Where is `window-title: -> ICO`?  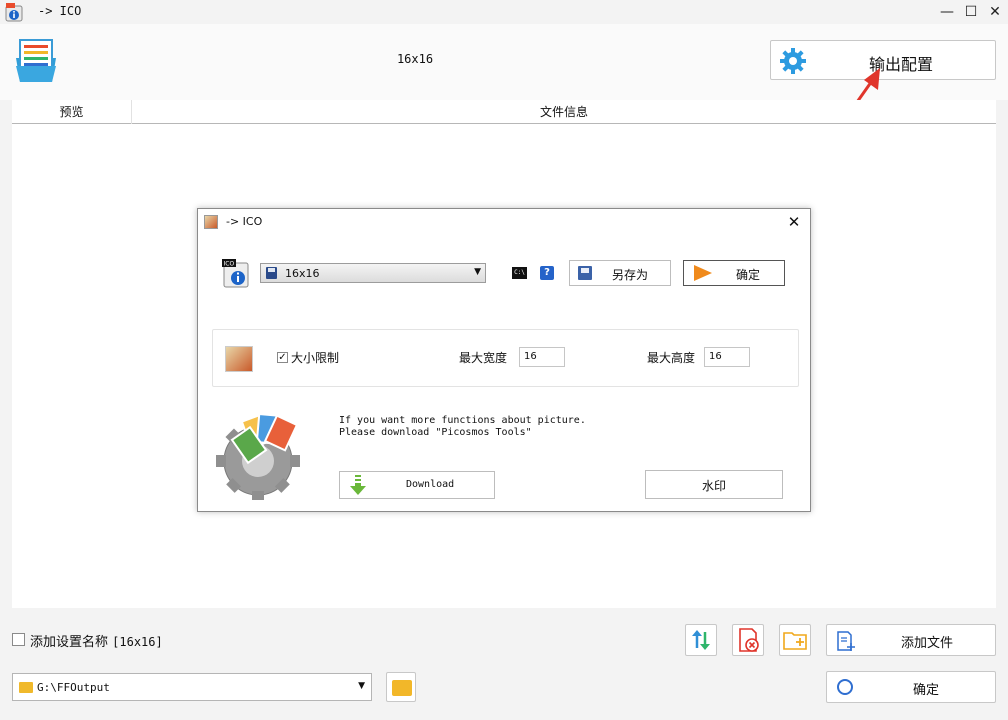
window-title: -> ICO is located at coordinates (60, 11).